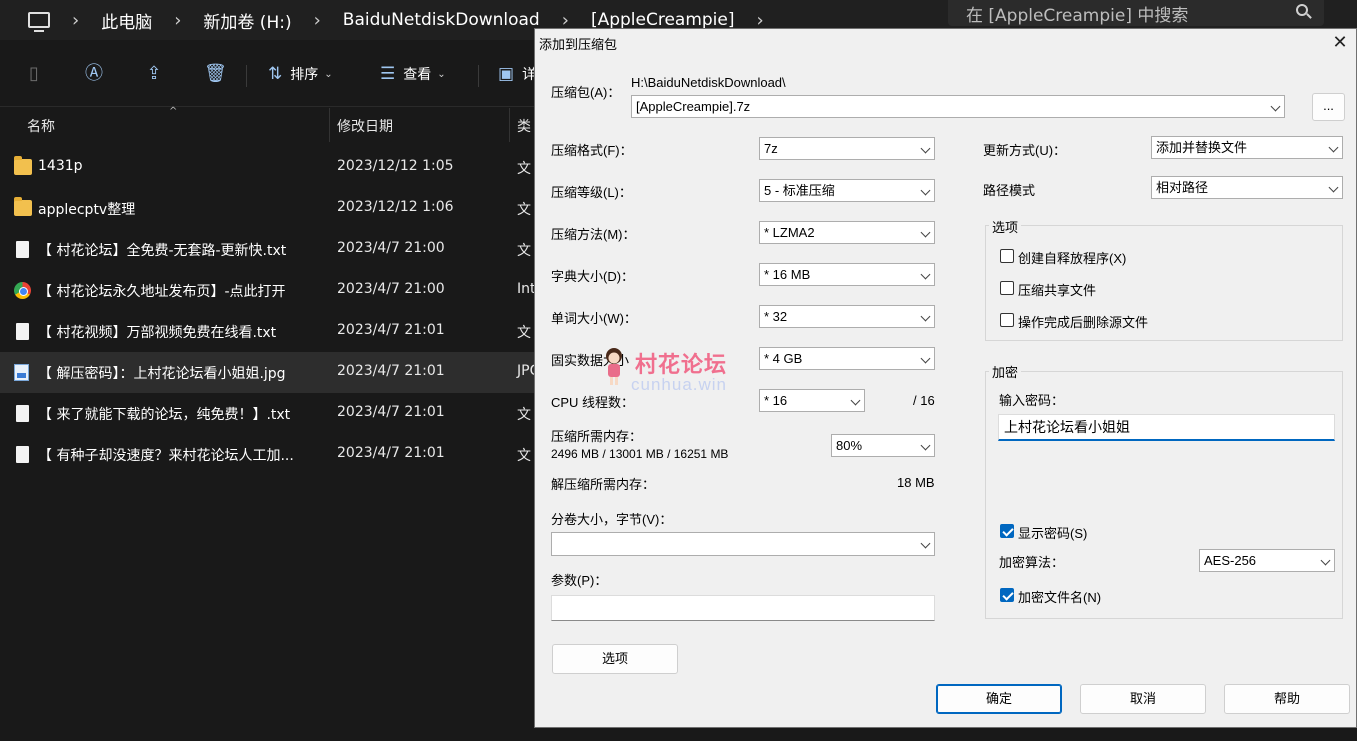 This screenshot has width=1357, height=741. What do you see at coordinates (958, 106) in the screenshot?
I see `archive-name-combo: [AppleCreampie].7z` at bounding box center [958, 106].